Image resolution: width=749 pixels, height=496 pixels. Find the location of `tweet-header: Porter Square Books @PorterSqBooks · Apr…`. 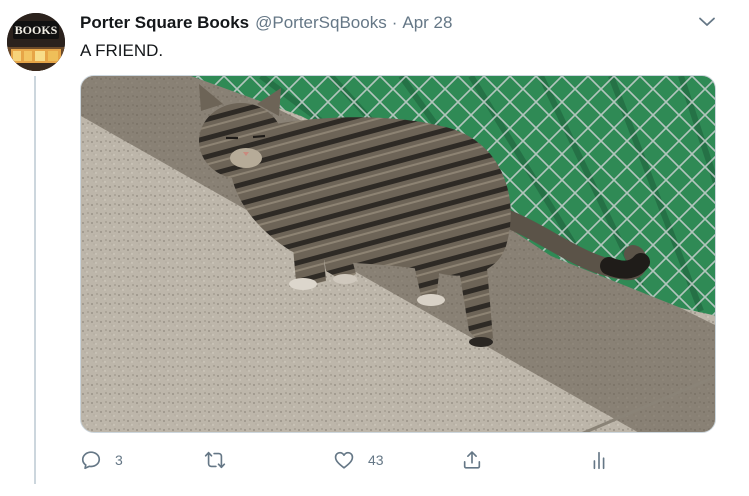

tweet-header: Porter Square Books @PorterSqBooks · Apr… is located at coordinates (266, 23).